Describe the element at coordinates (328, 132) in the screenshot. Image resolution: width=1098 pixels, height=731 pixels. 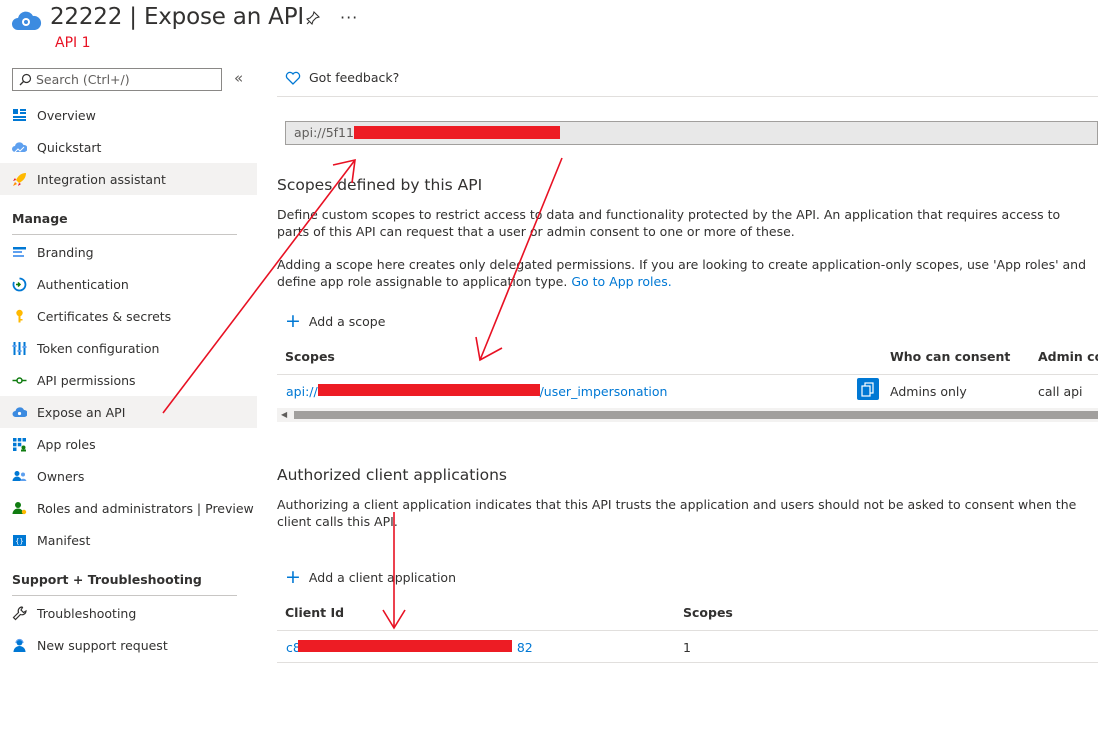
I see `application-id-uri-value: api://5f11e` at that location.